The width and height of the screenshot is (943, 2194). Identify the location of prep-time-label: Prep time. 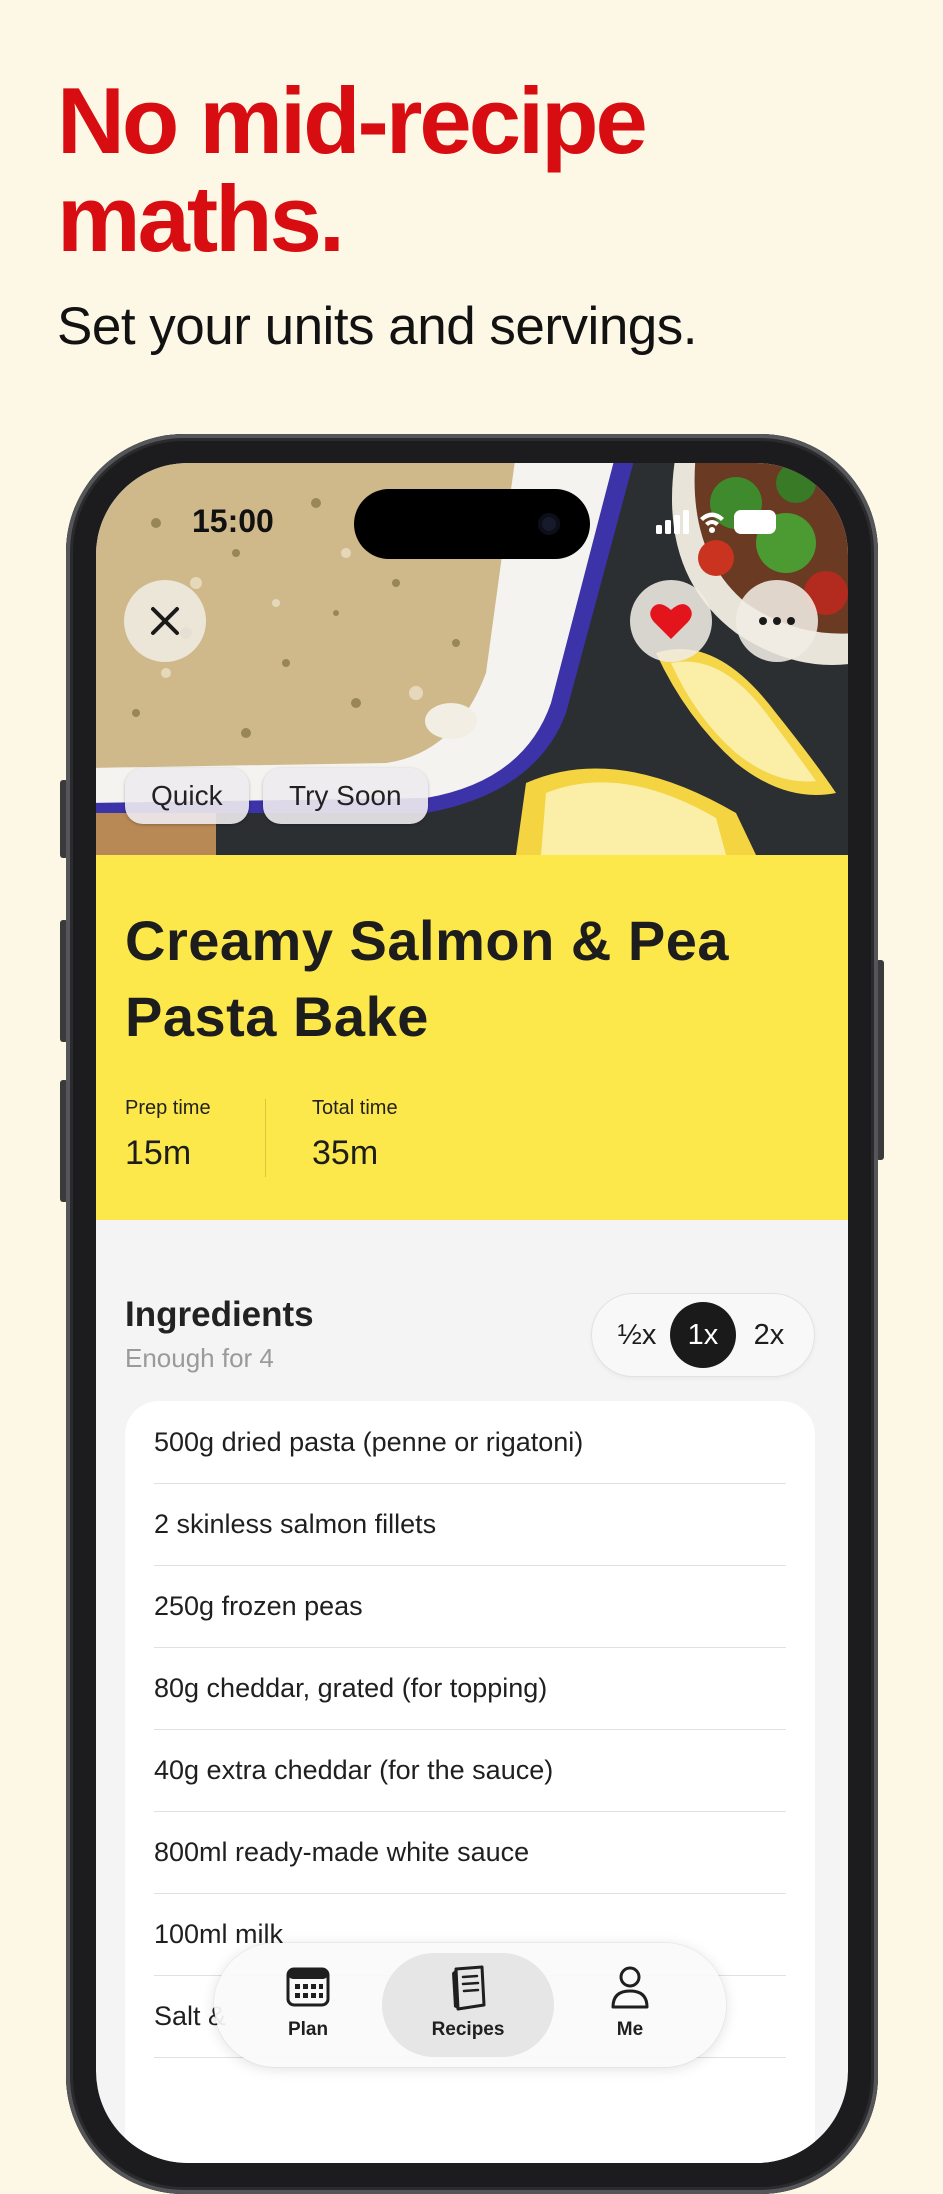
(168, 1108).